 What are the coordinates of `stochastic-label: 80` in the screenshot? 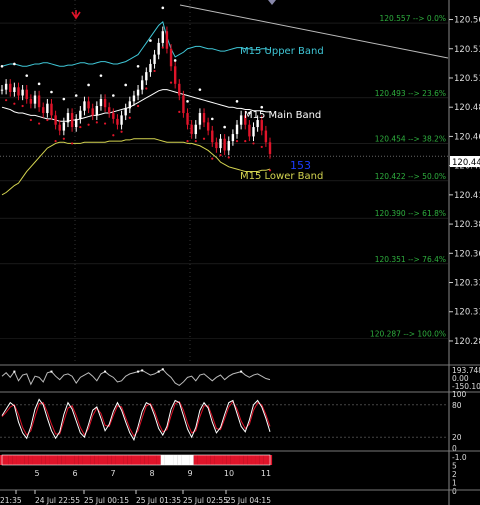 It's located at (457, 405).